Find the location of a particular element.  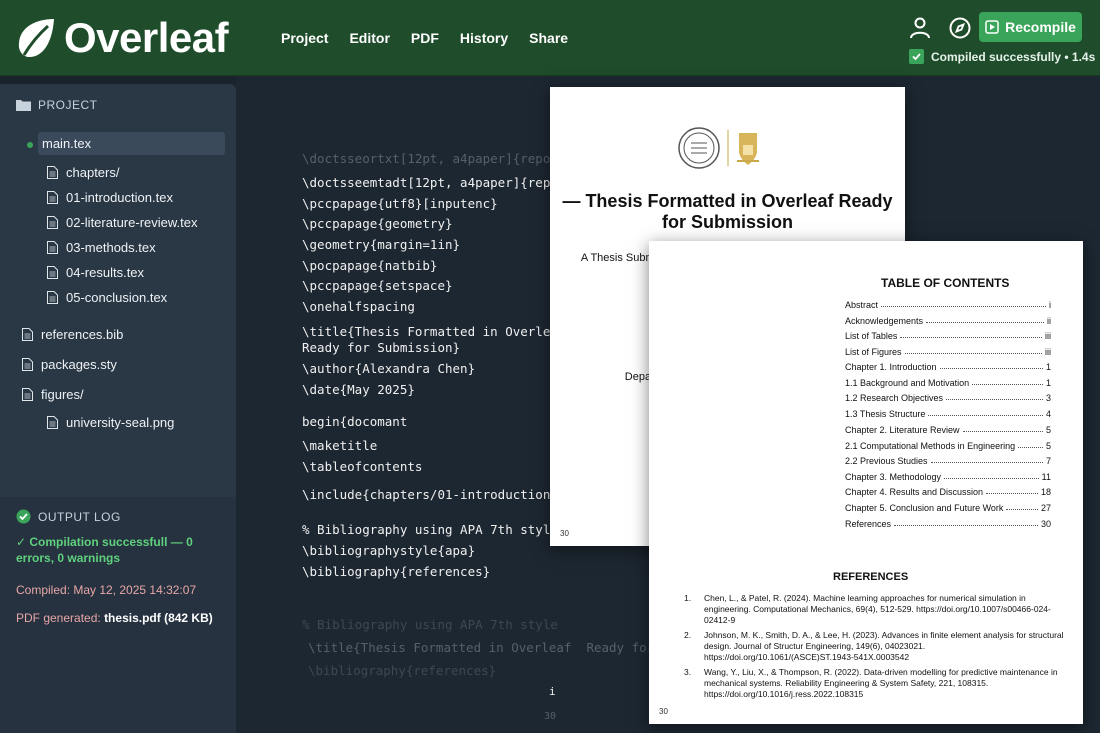

code-line: \pccpapage{setspace} is located at coordinates (377, 285).